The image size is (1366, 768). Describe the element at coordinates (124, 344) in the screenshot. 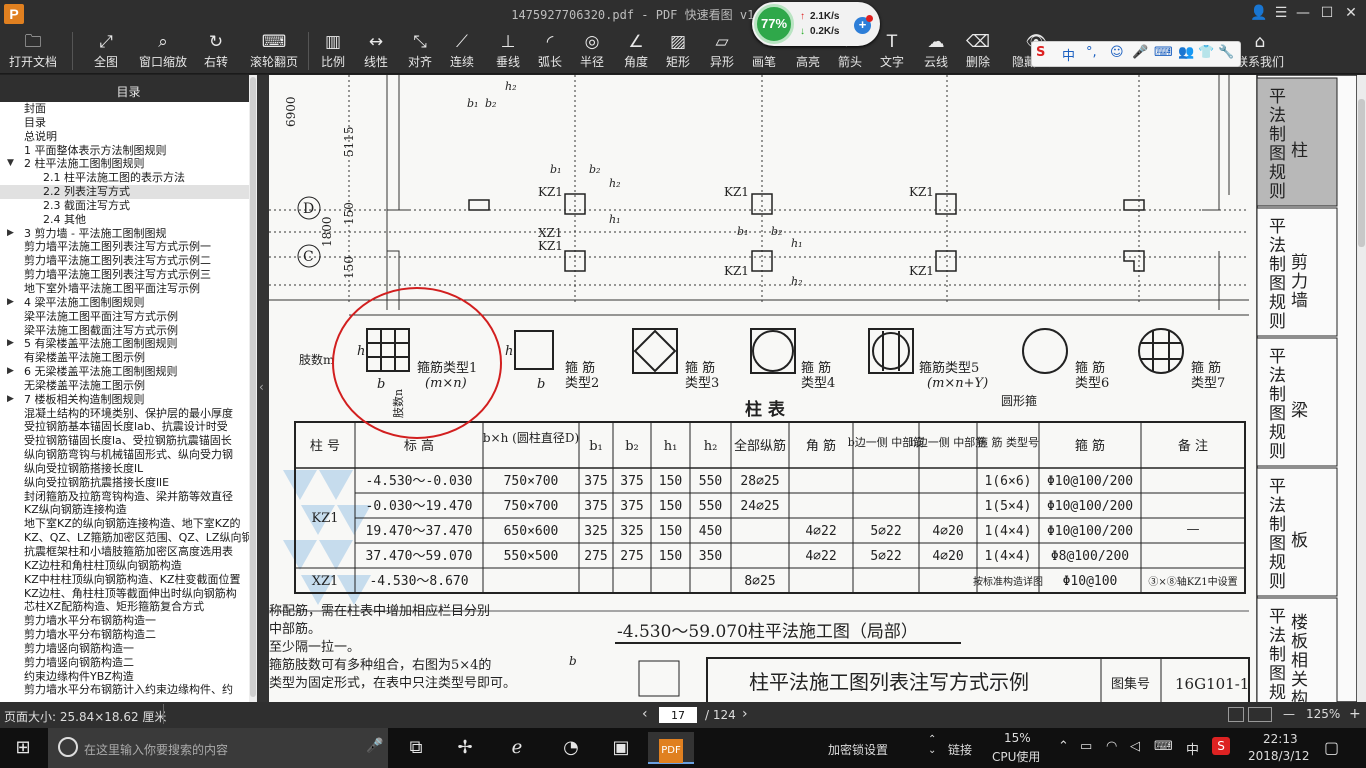

I see `toc-item: ▶ 5 有梁楼盖平法施工图制图规则` at that location.